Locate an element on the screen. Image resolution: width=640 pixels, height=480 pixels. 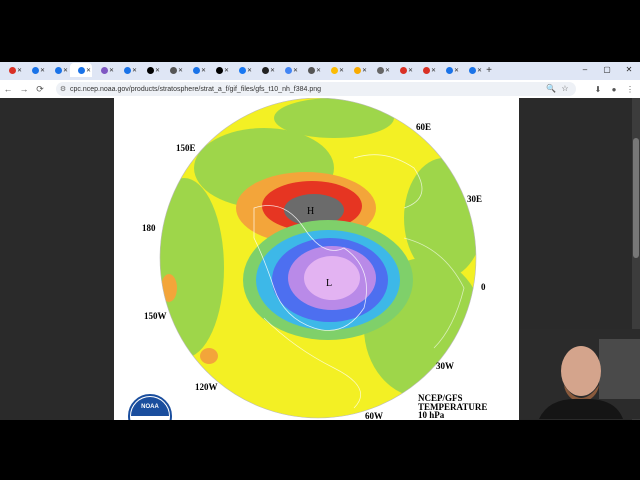
svg-text: NOAA is located at coordinates (150, 407).